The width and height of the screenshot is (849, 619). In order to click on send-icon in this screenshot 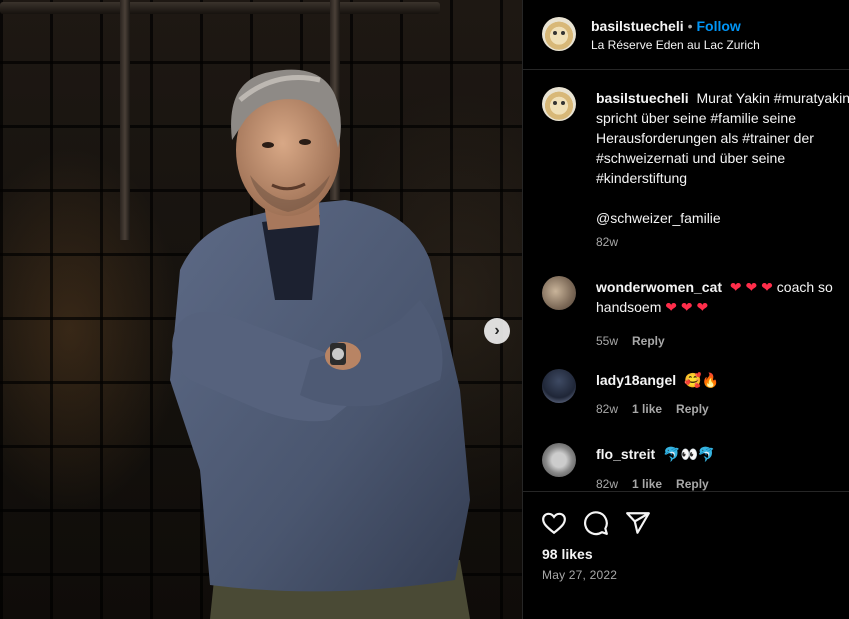, I will do `click(638, 523)`.